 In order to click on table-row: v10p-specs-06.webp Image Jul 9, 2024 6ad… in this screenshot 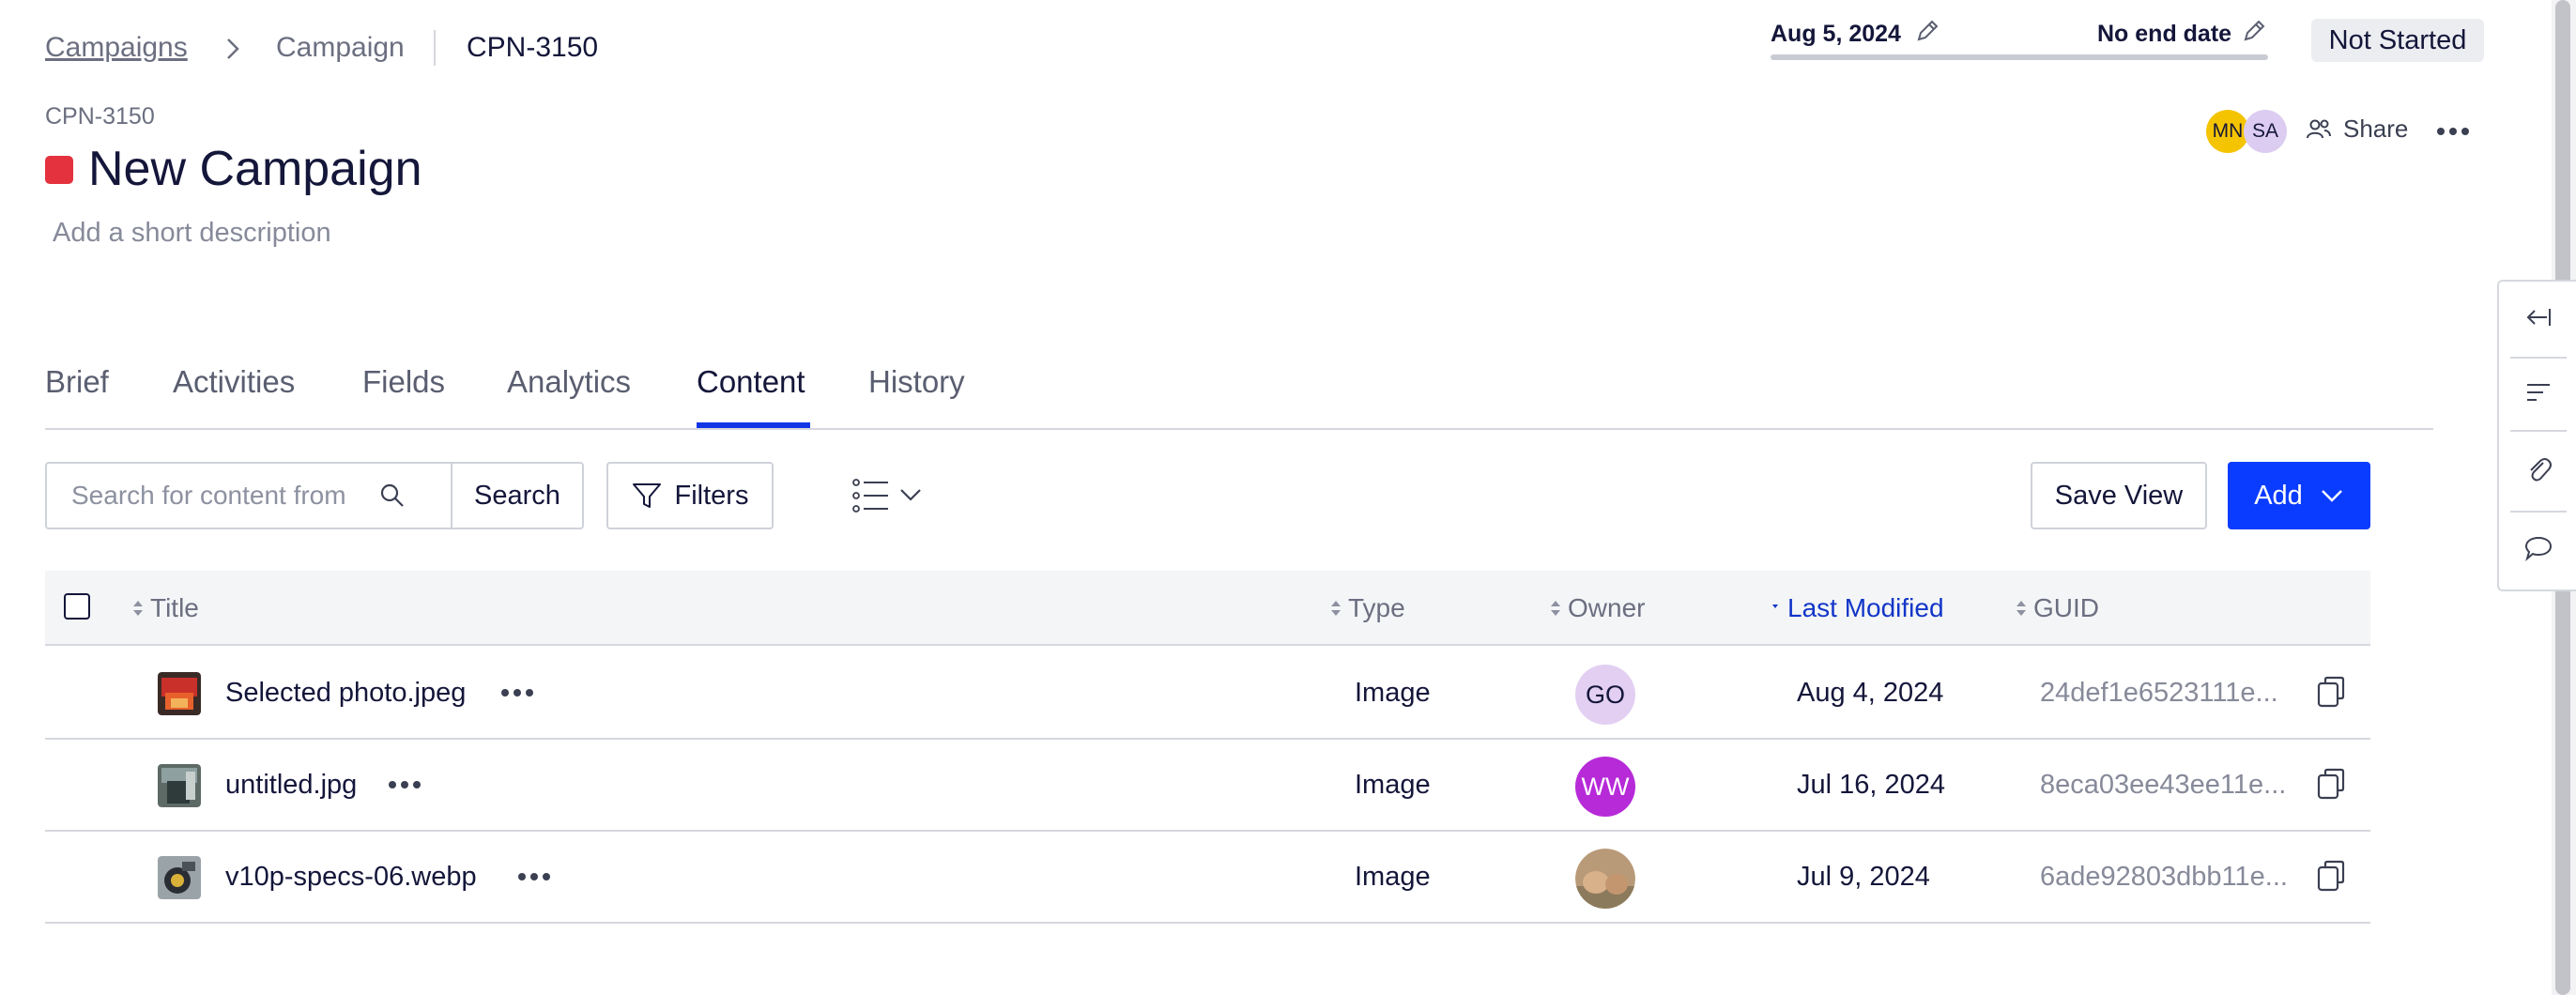, I will do `click(1207, 878)`.